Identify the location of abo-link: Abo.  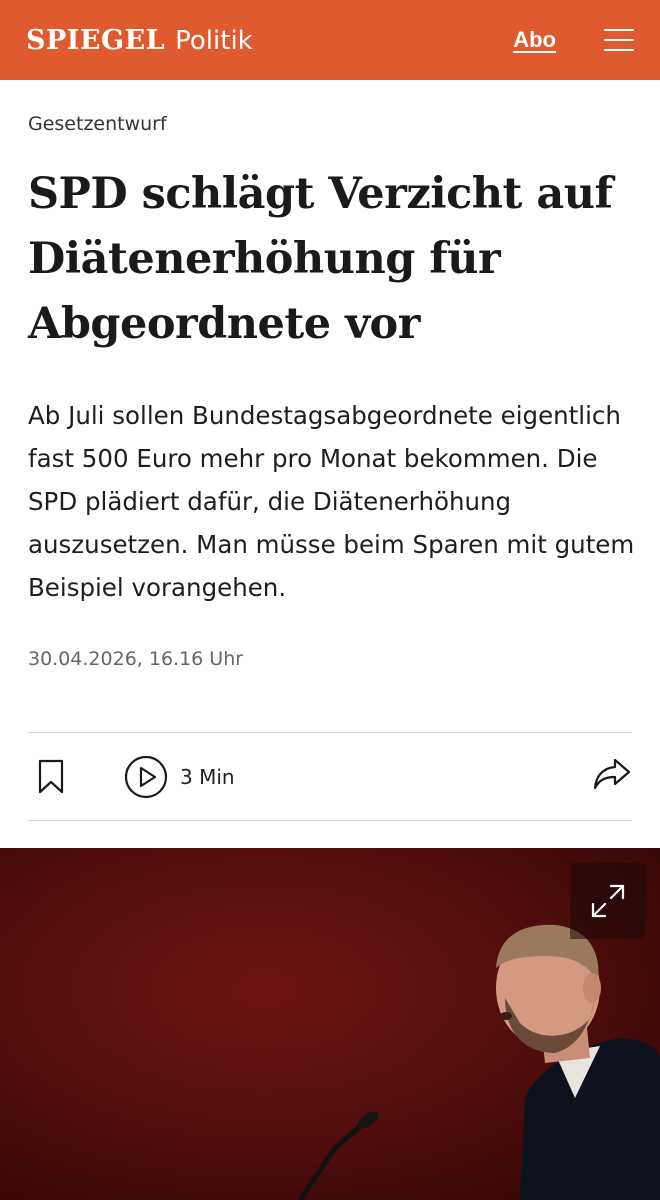
(534, 40).